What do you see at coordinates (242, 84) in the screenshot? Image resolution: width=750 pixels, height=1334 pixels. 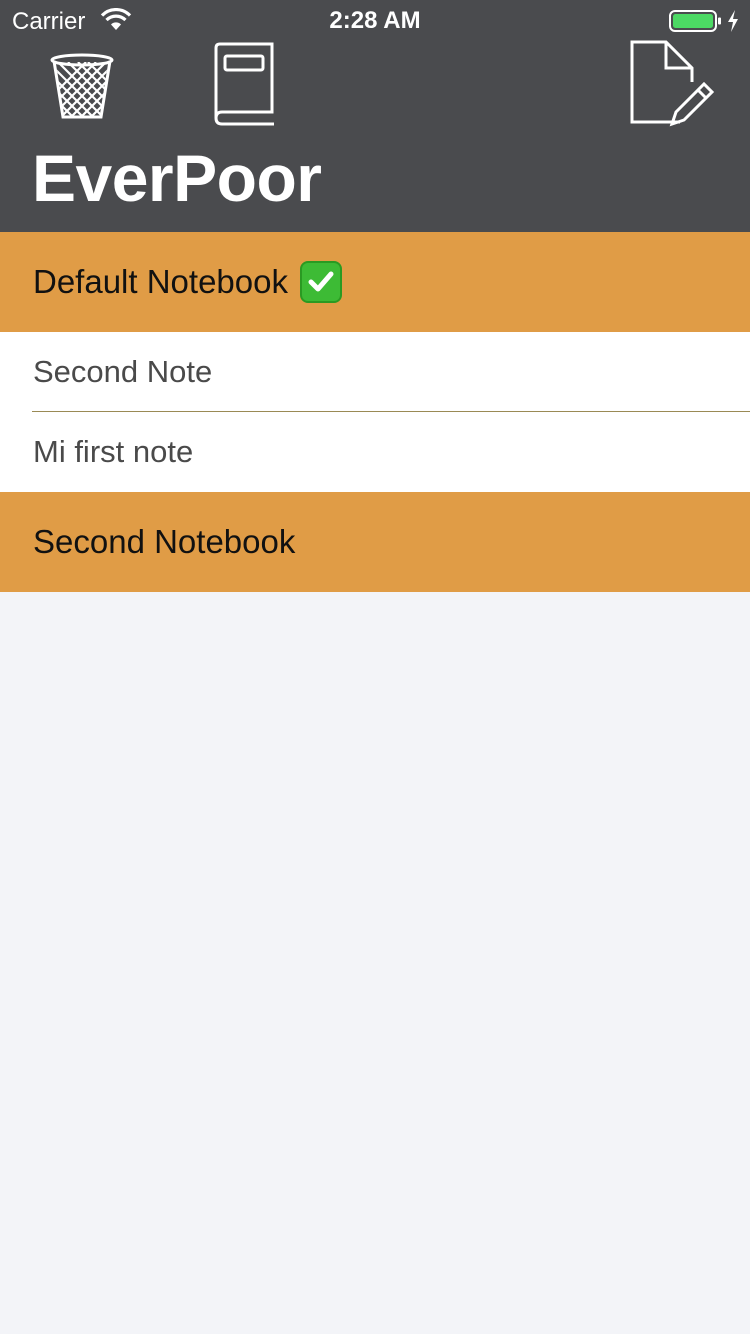 I see `notebook-icon` at bounding box center [242, 84].